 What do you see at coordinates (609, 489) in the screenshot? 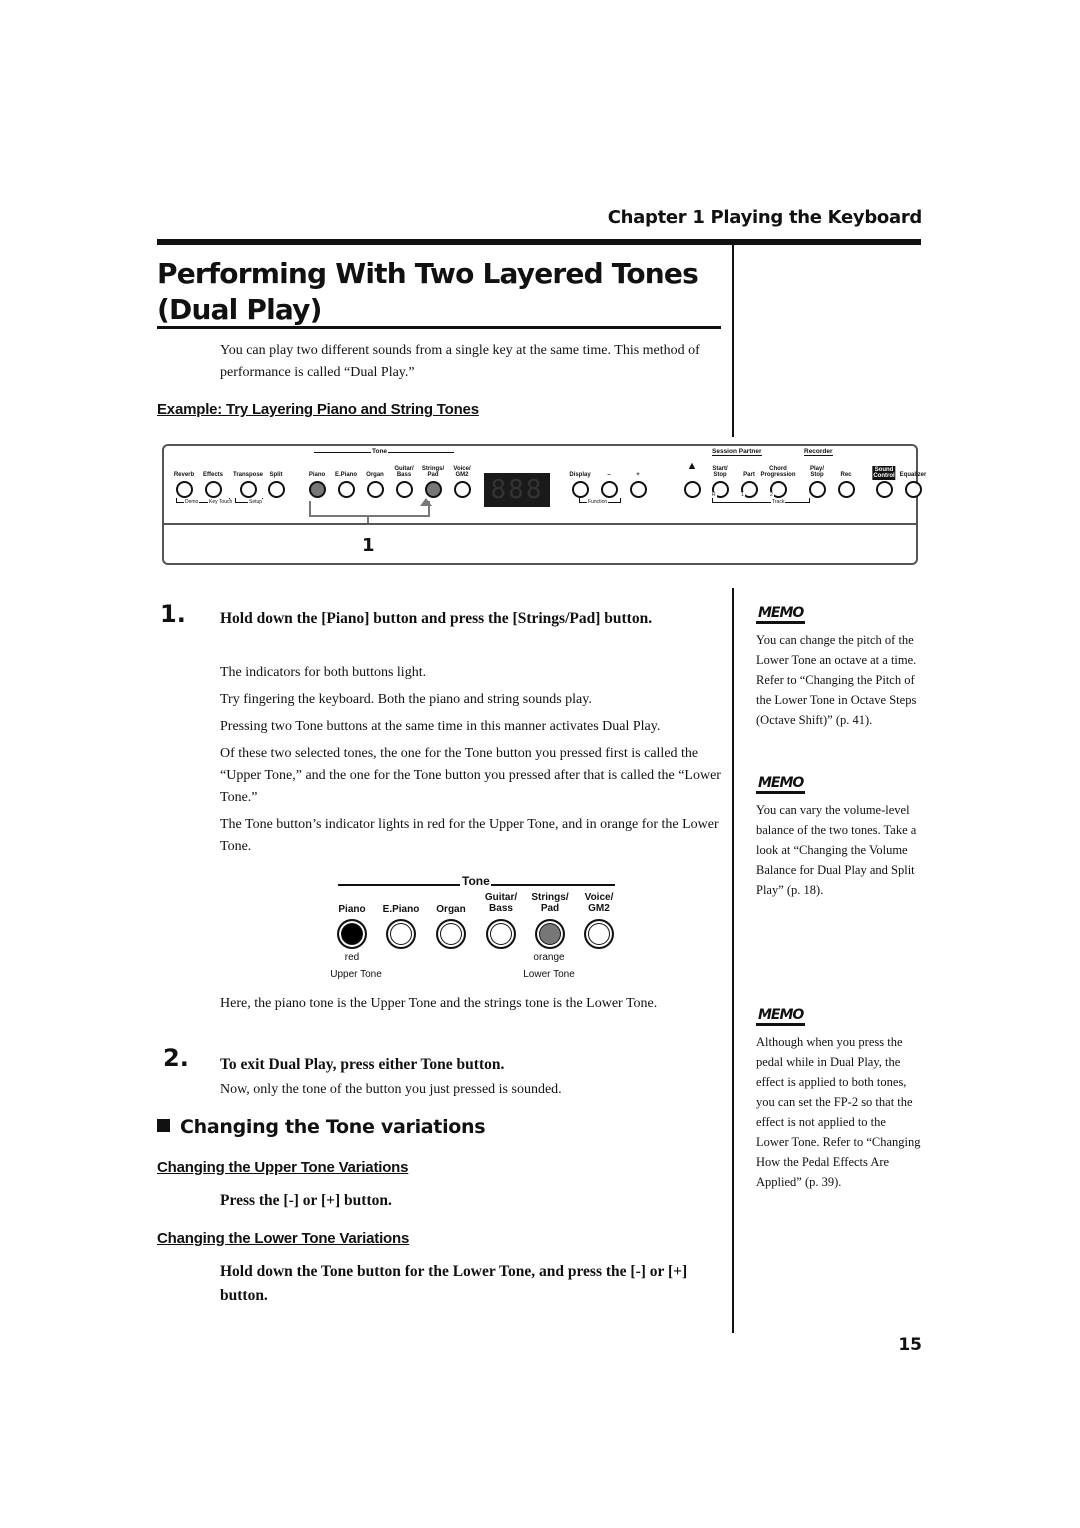
I see `panel-button-minus` at bounding box center [609, 489].